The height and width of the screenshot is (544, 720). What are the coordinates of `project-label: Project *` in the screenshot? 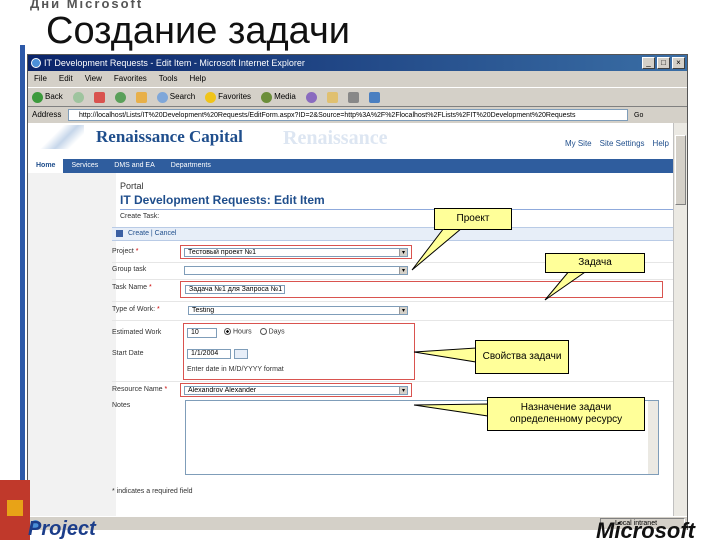 It's located at (125, 251).